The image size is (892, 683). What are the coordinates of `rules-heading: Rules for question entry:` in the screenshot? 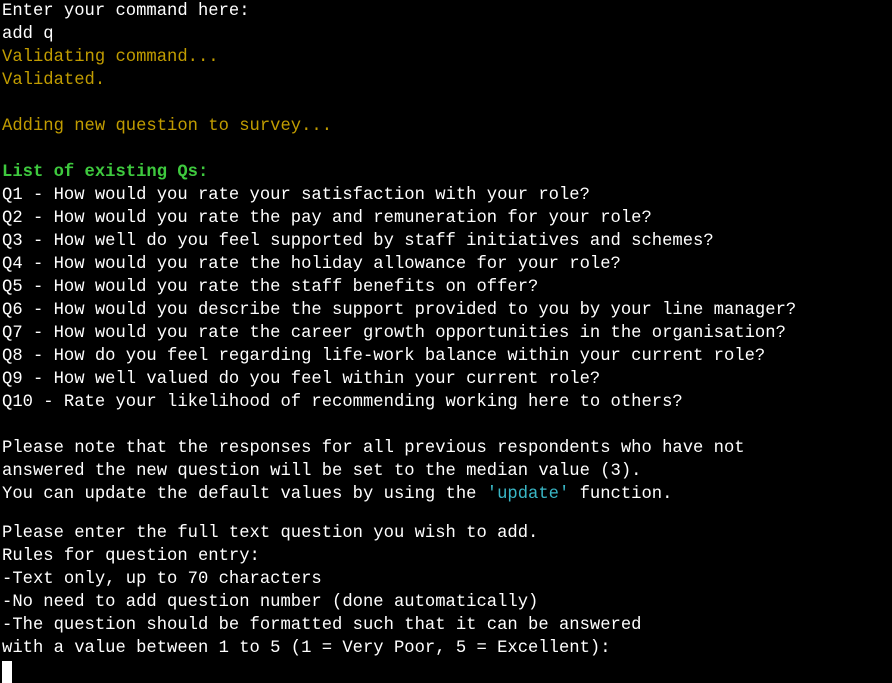 It's located at (131, 556).